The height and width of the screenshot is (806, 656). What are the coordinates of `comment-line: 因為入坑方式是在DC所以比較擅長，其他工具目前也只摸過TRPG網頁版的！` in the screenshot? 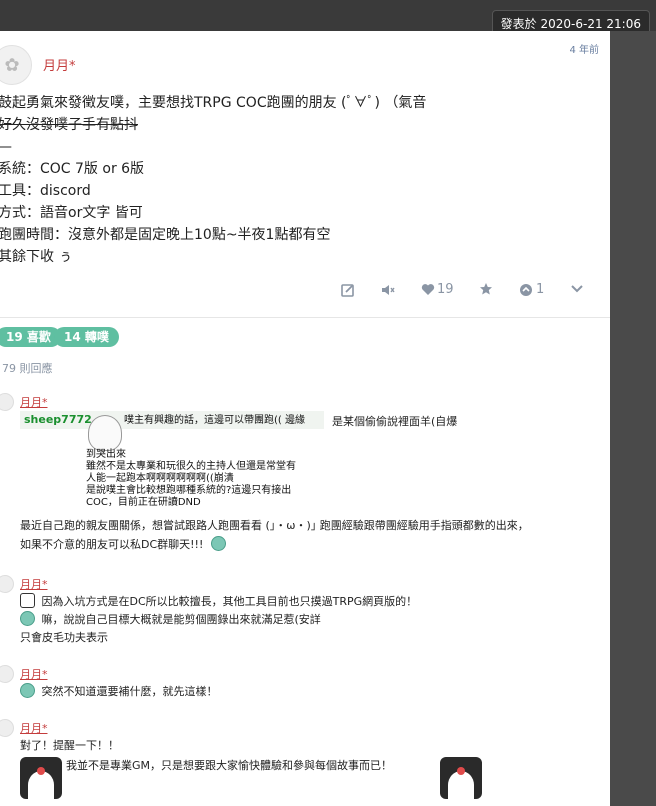 It's located at (229, 601).